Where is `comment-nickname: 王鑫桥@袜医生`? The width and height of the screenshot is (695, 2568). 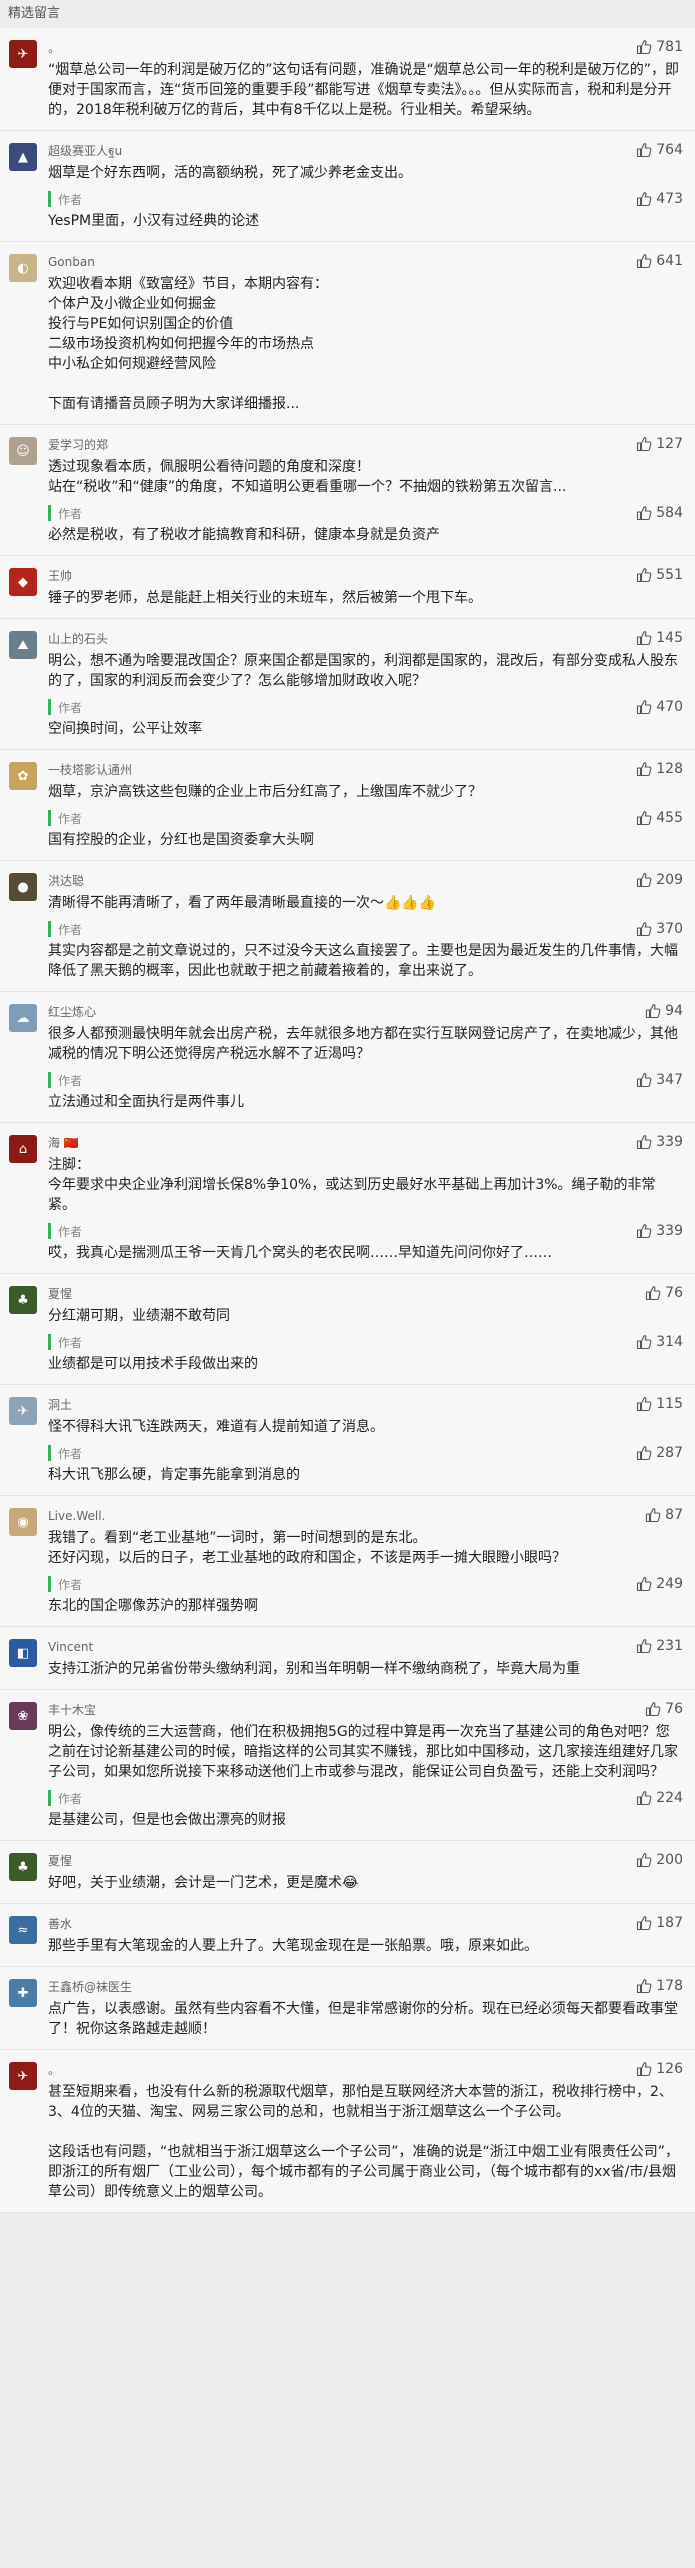
comment-nickname: 王鑫桥@袜医生 is located at coordinates (288, 1987).